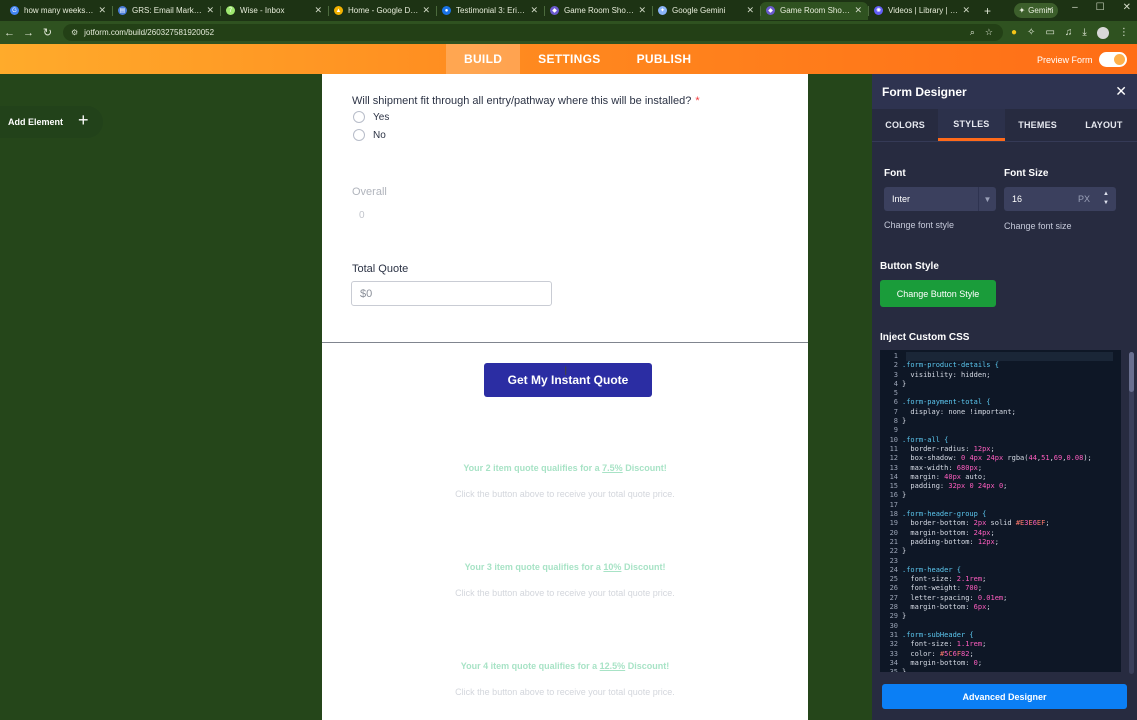 The width and height of the screenshot is (1137, 720). I want to click on tab-favicon-icon: ◆, so click(770, 10).